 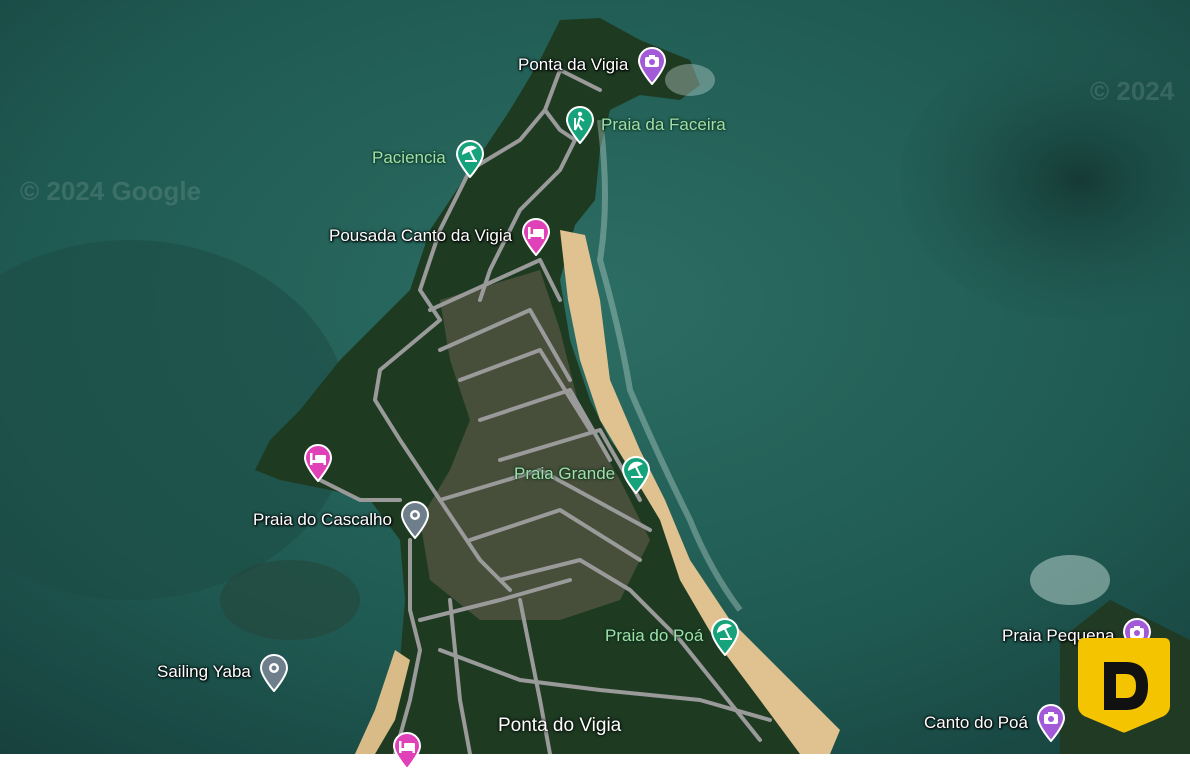 I want to click on place-label: Ponta da Vigia, so click(x=573, y=65).